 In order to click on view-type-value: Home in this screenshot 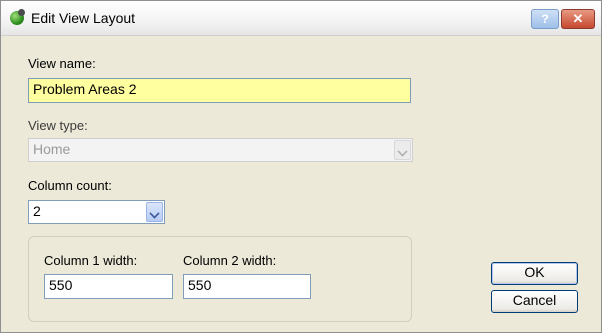, I will do `click(52, 149)`.